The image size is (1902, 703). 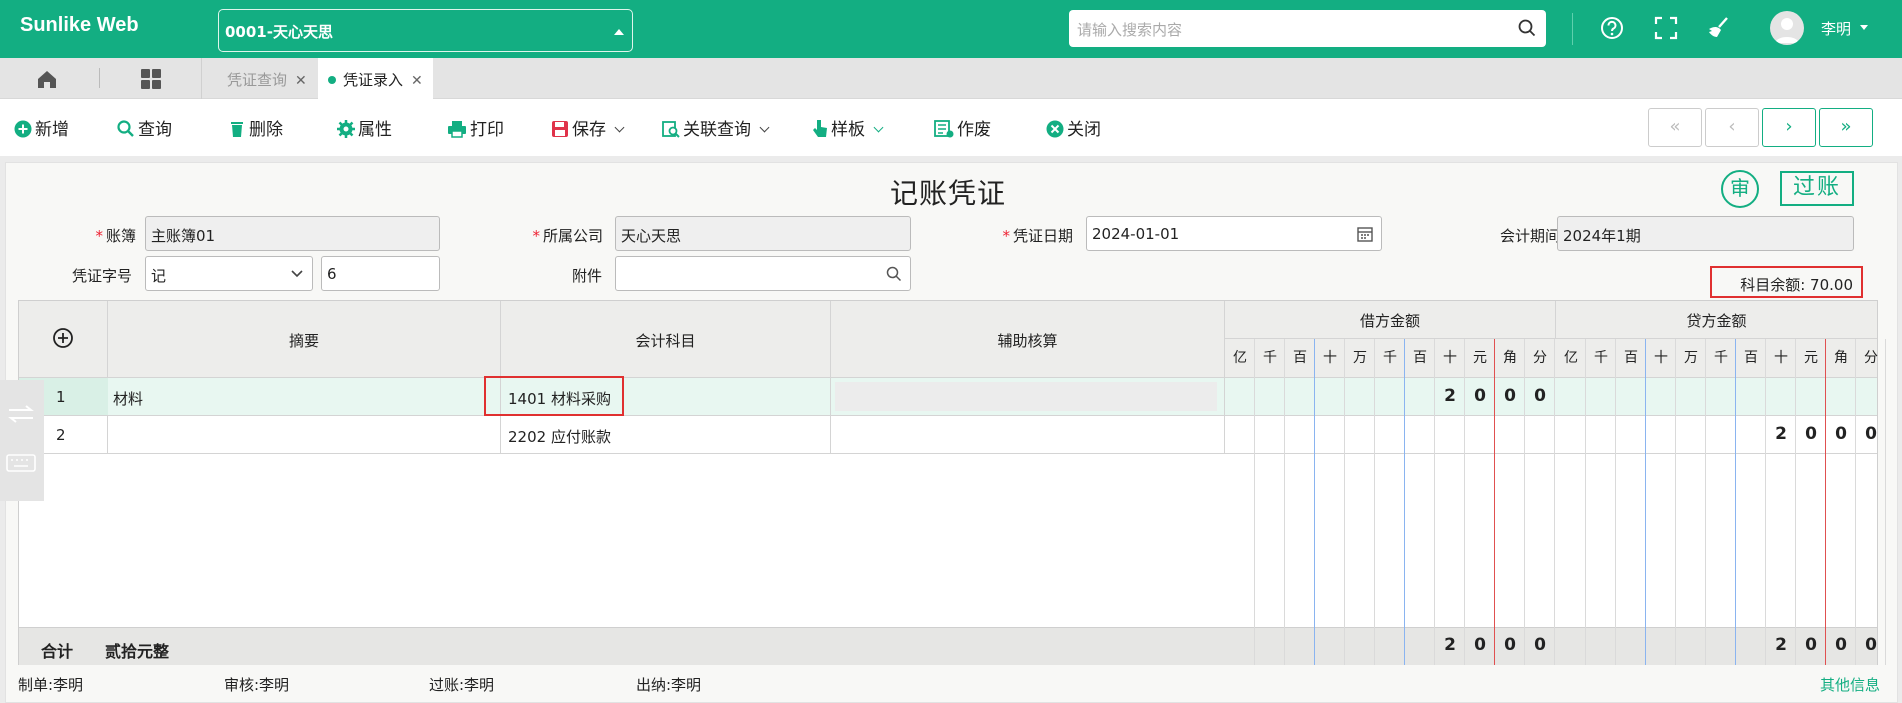 I want to click on close-button: 关闭, so click(x=1073, y=127).